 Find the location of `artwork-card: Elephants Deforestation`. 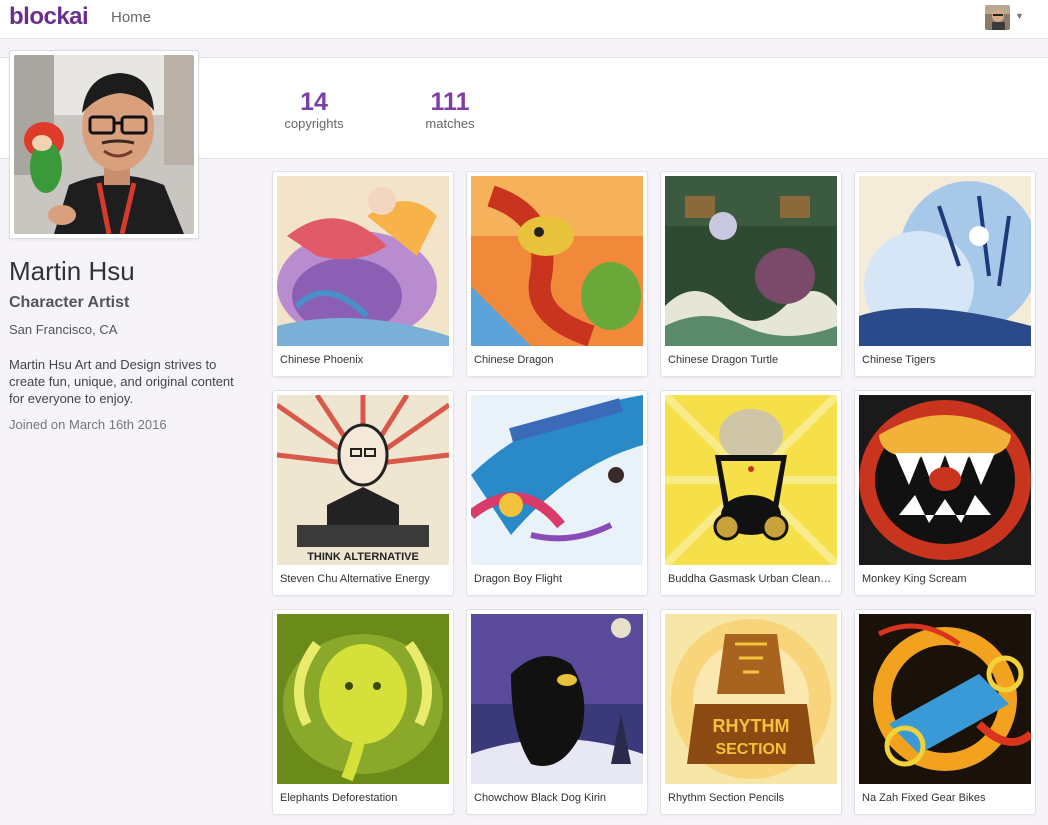

artwork-card: Elephants Deforestation is located at coordinates (363, 712).